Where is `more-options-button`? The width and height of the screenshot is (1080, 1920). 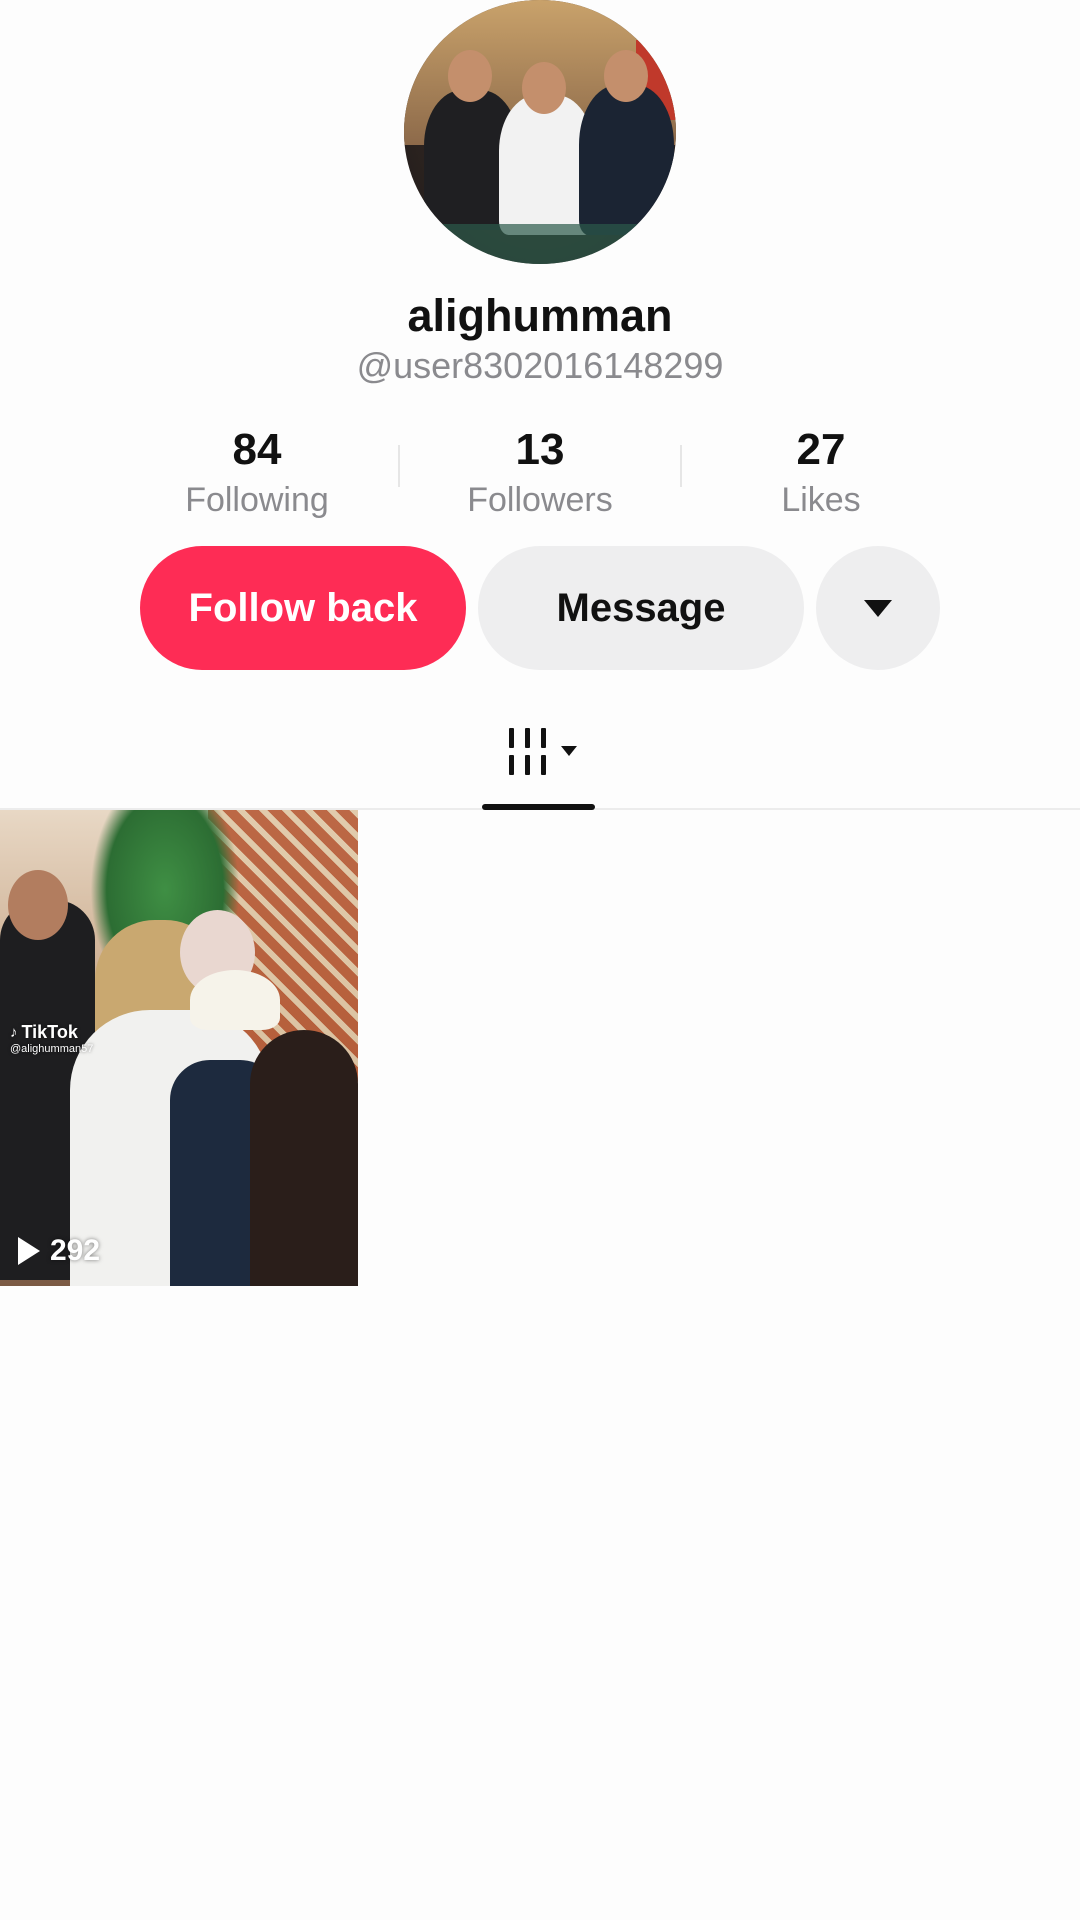
more-options-button is located at coordinates (878, 608).